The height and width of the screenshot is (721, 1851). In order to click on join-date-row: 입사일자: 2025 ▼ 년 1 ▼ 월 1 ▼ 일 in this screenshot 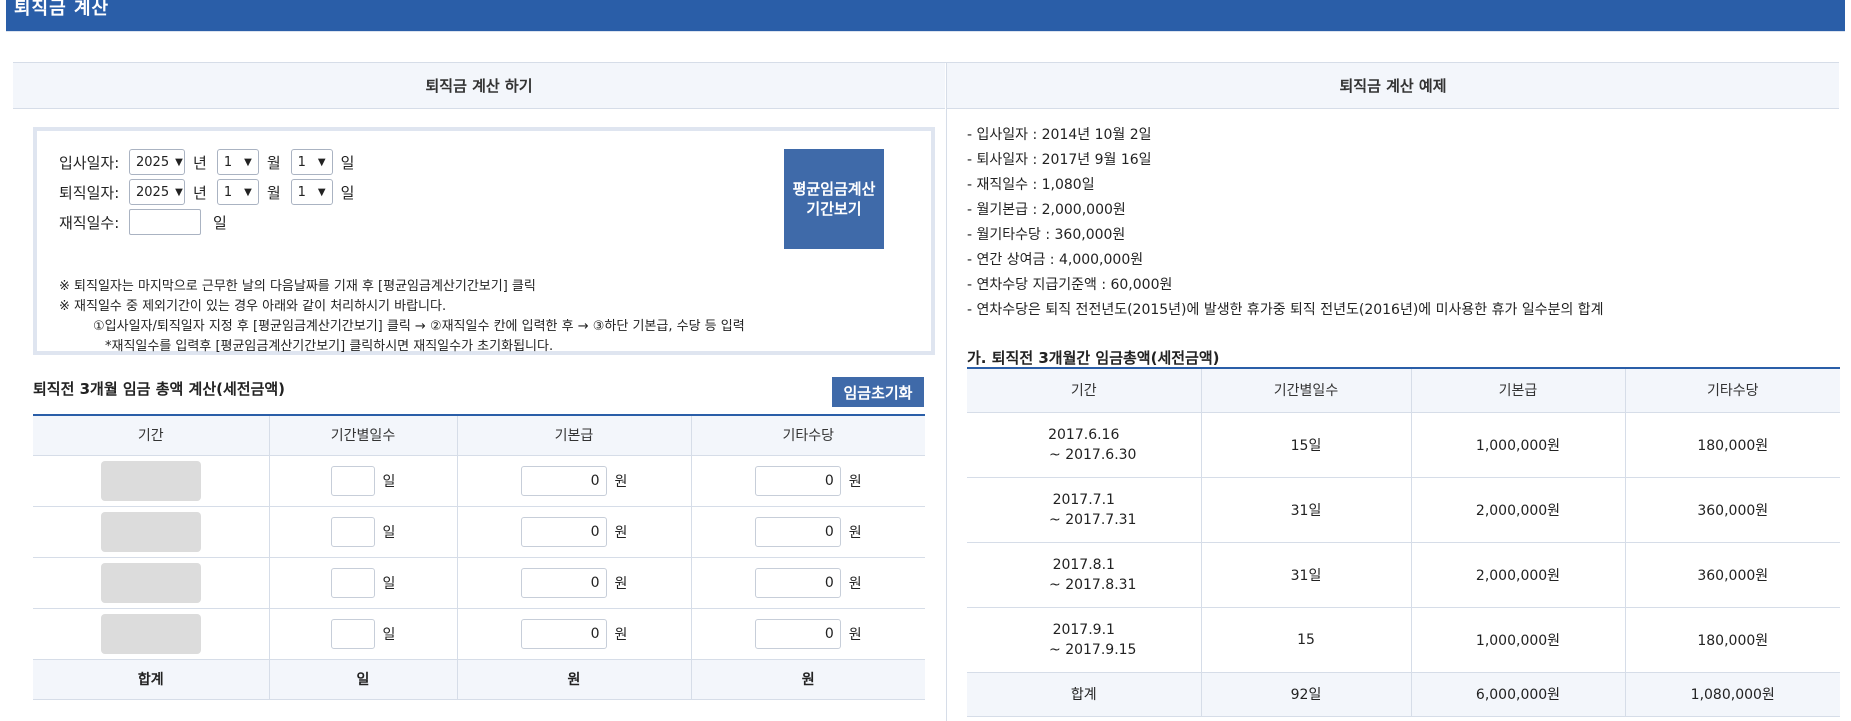, I will do `click(208, 162)`.